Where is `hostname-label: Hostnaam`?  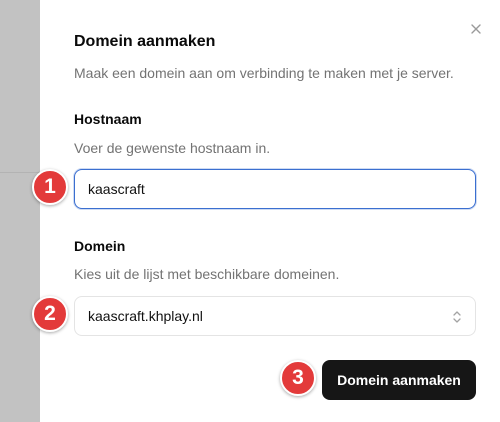
hostname-label: Hostnaam is located at coordinates (108, 119).